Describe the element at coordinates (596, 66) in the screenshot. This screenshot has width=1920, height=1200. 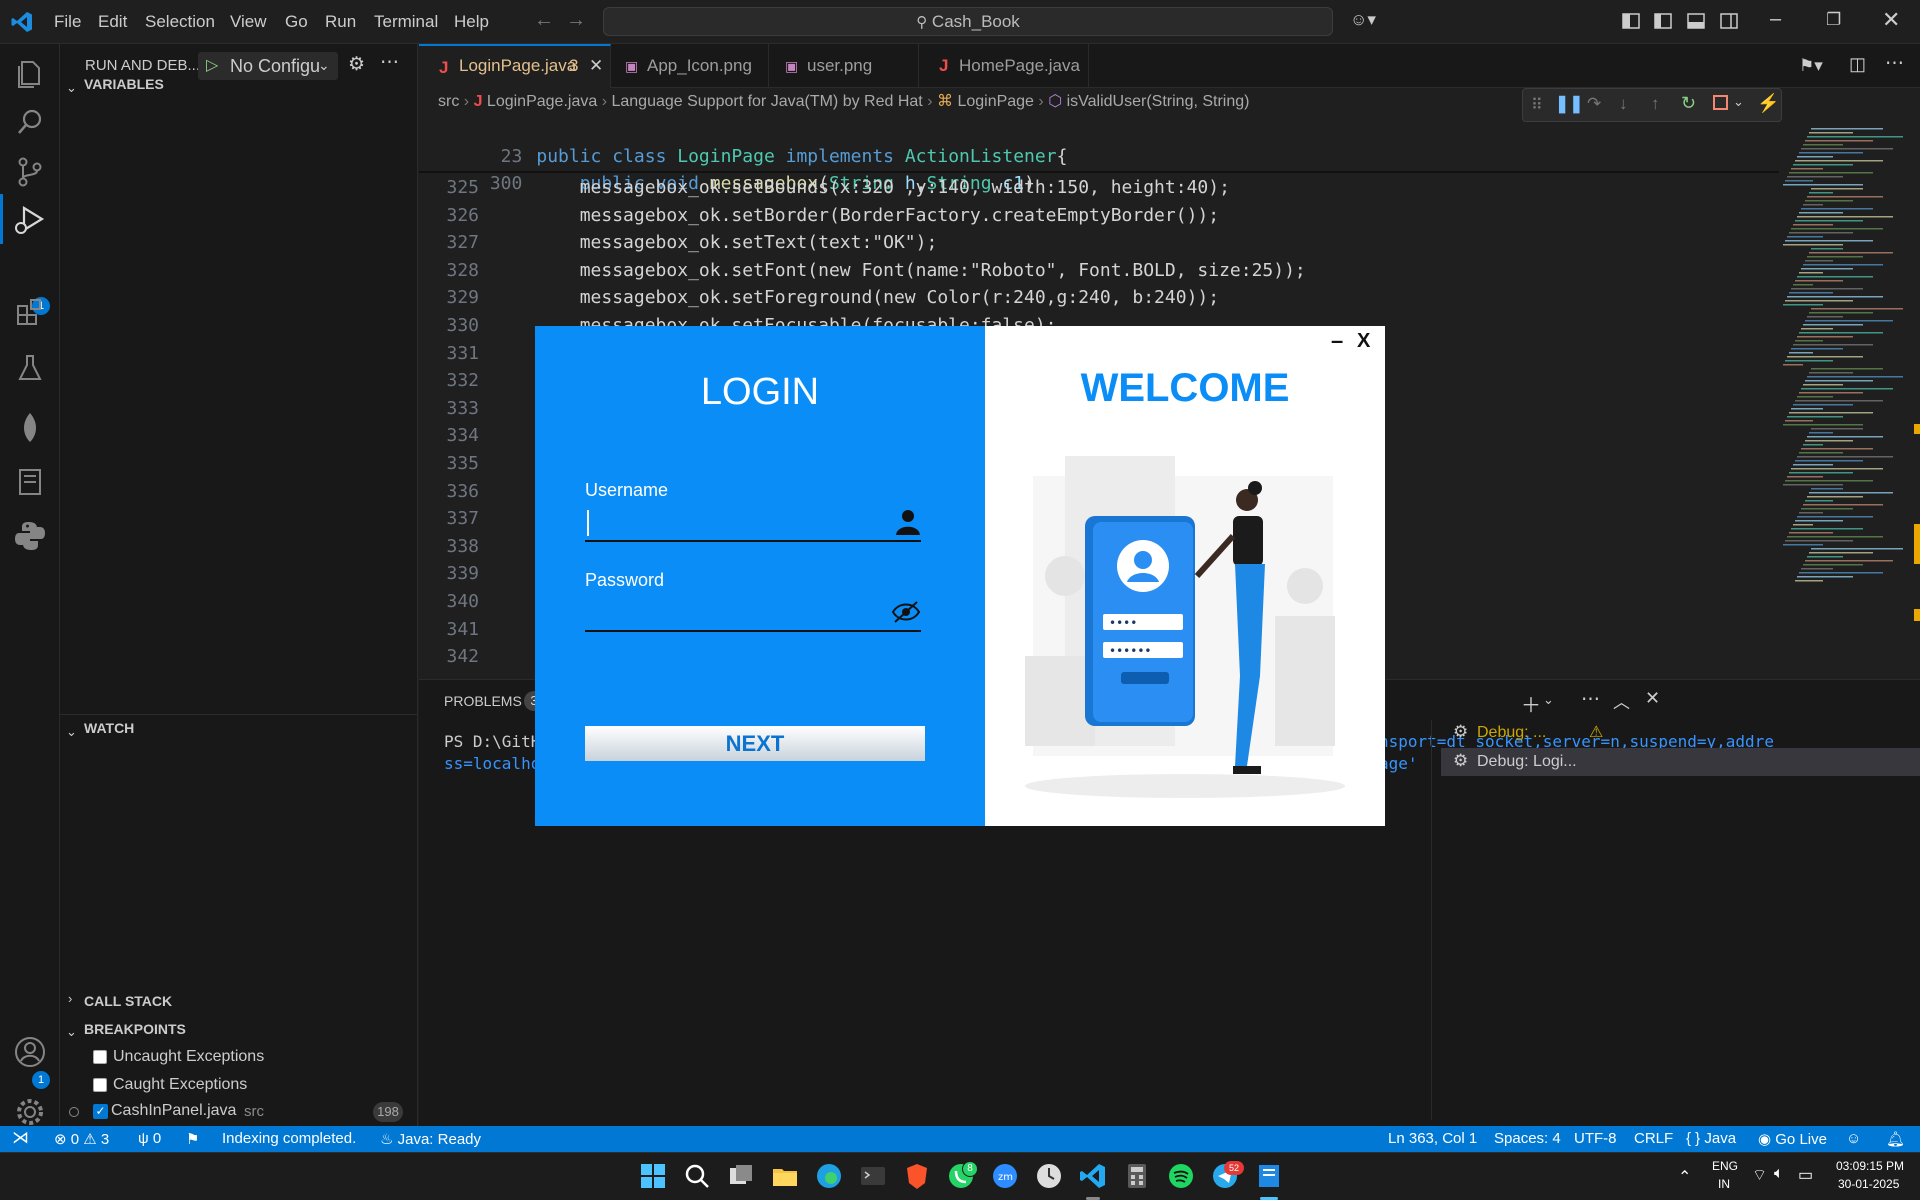
I see `tab-close-icon: ✕` at that location.